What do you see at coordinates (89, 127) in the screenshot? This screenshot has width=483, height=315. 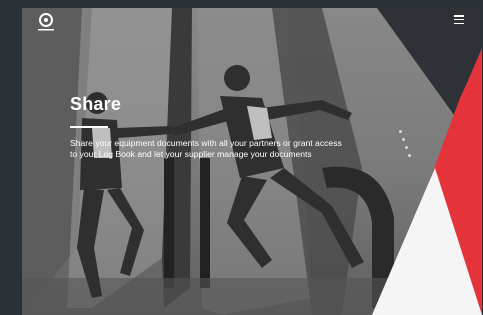 I see `headline-underline` at bounding box center [89, 127].